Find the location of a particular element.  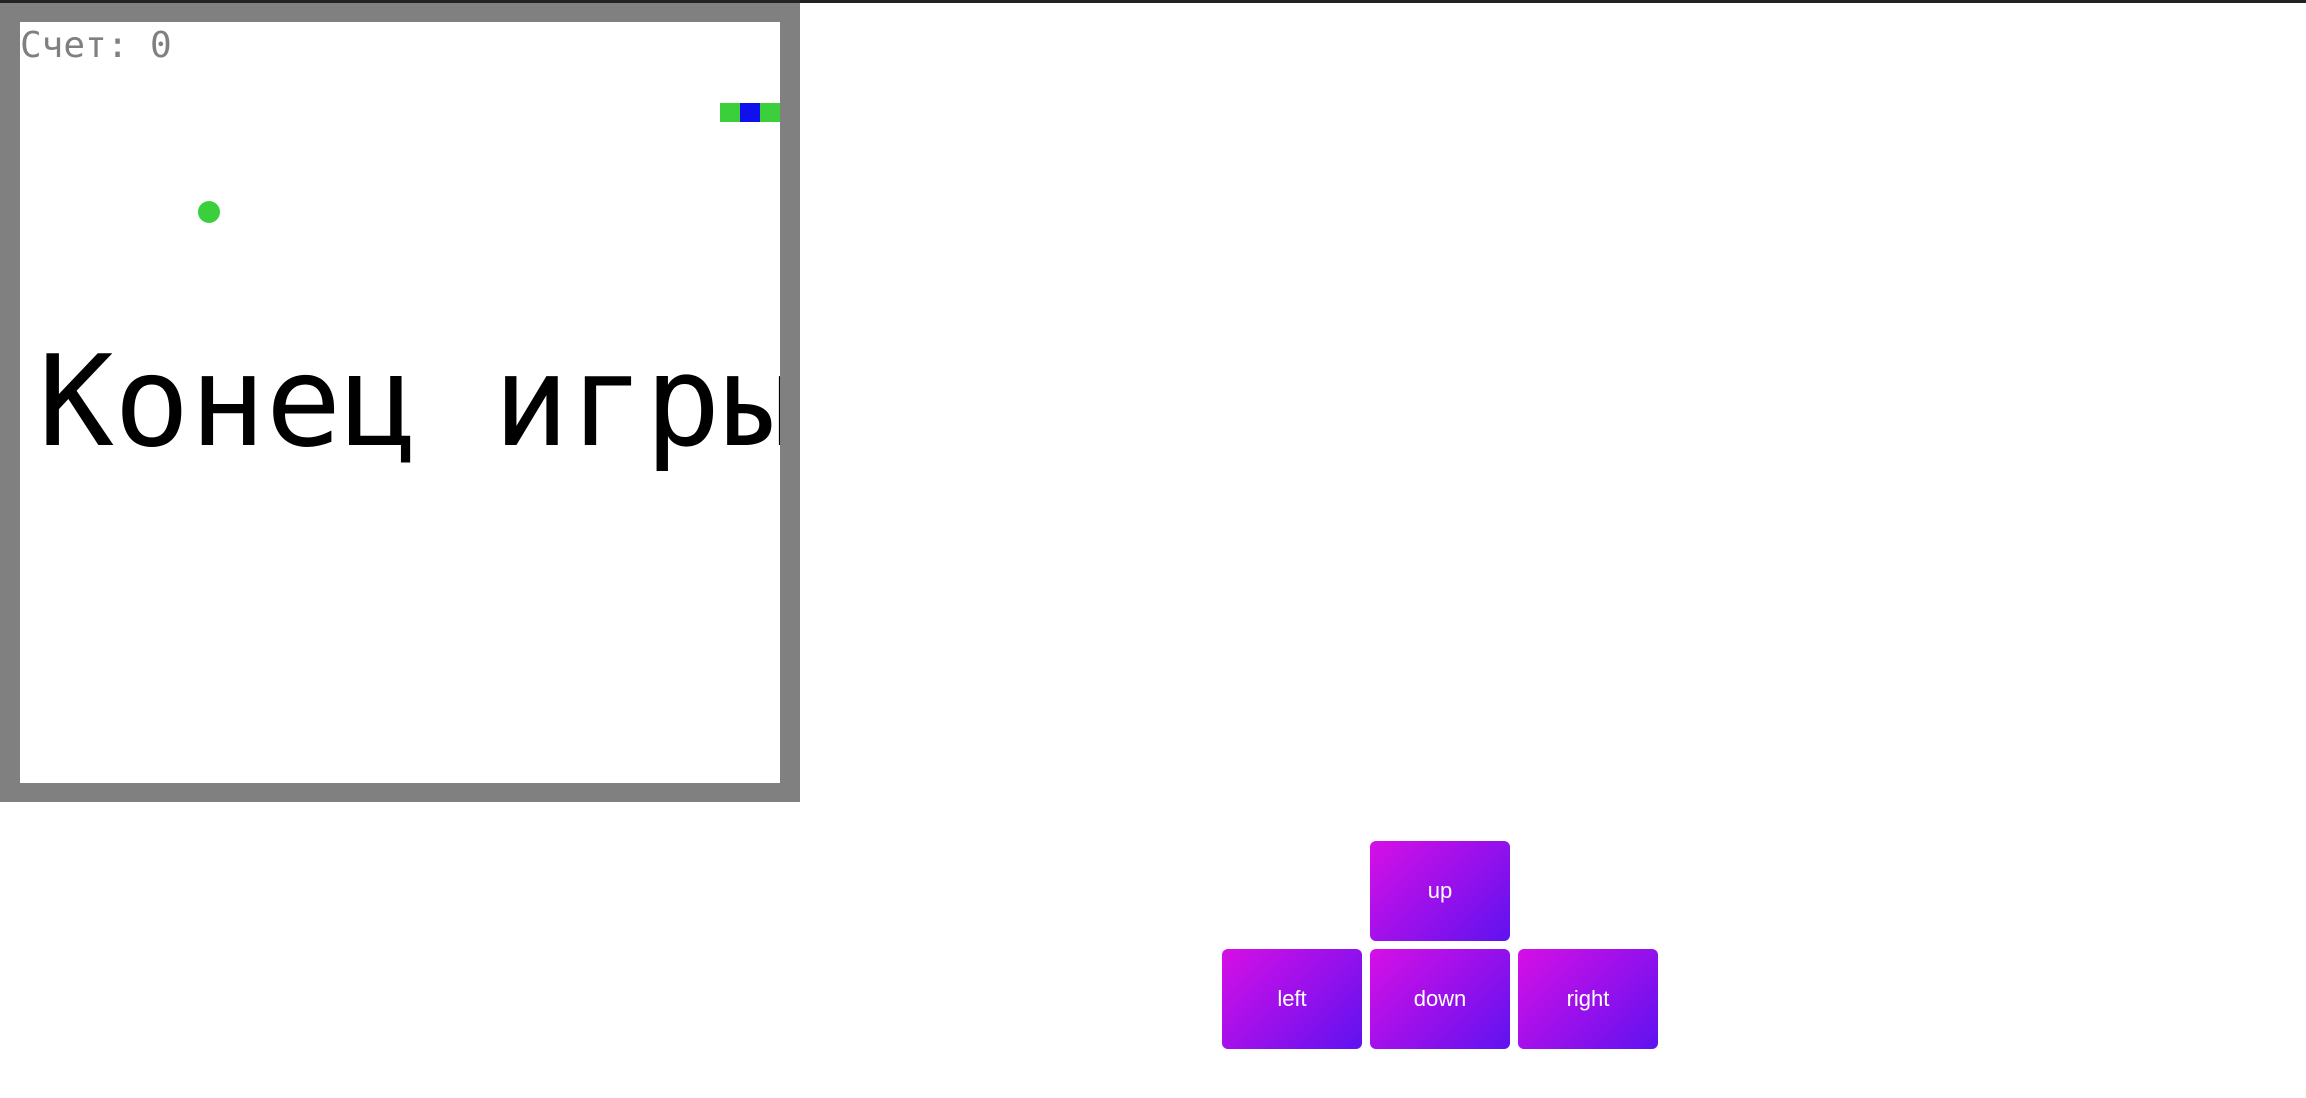

food-pellet is located at coordinates (209, 212).